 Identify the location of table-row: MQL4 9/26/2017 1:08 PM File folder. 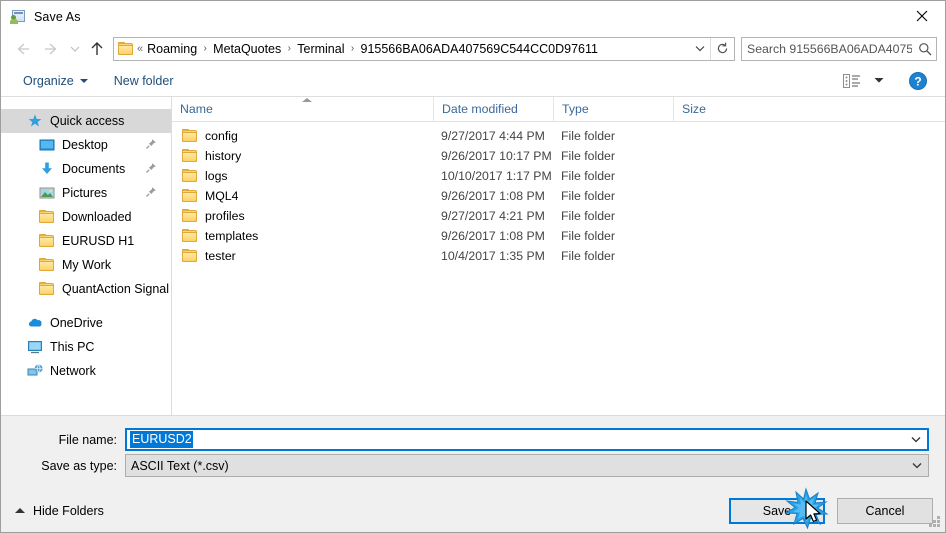
(558, 196).